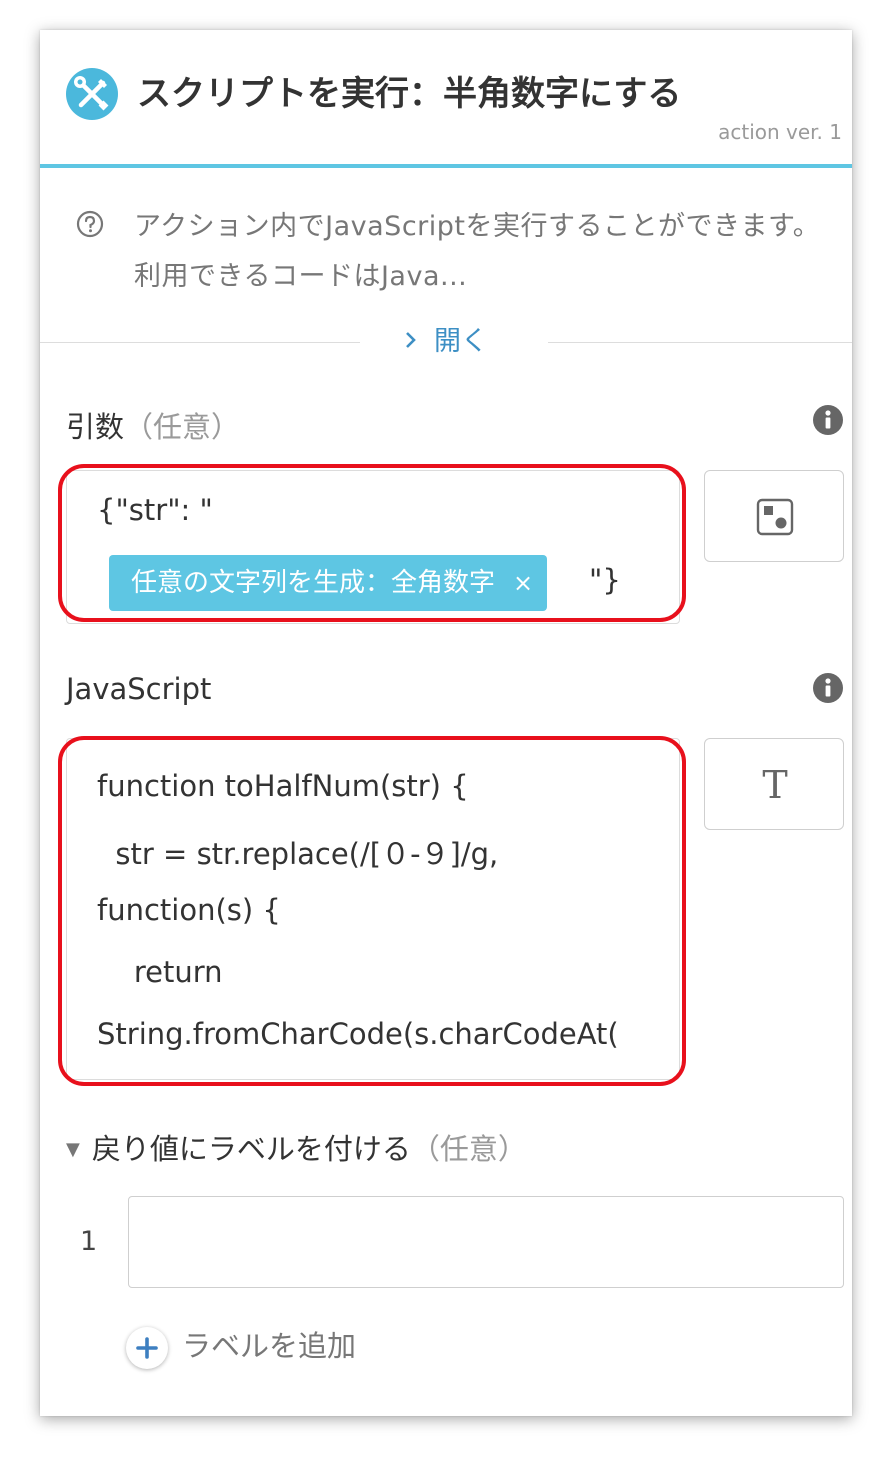  Describe the element at coordinates (92, 94) in the screenshot. I see `tools-icon` at that location.